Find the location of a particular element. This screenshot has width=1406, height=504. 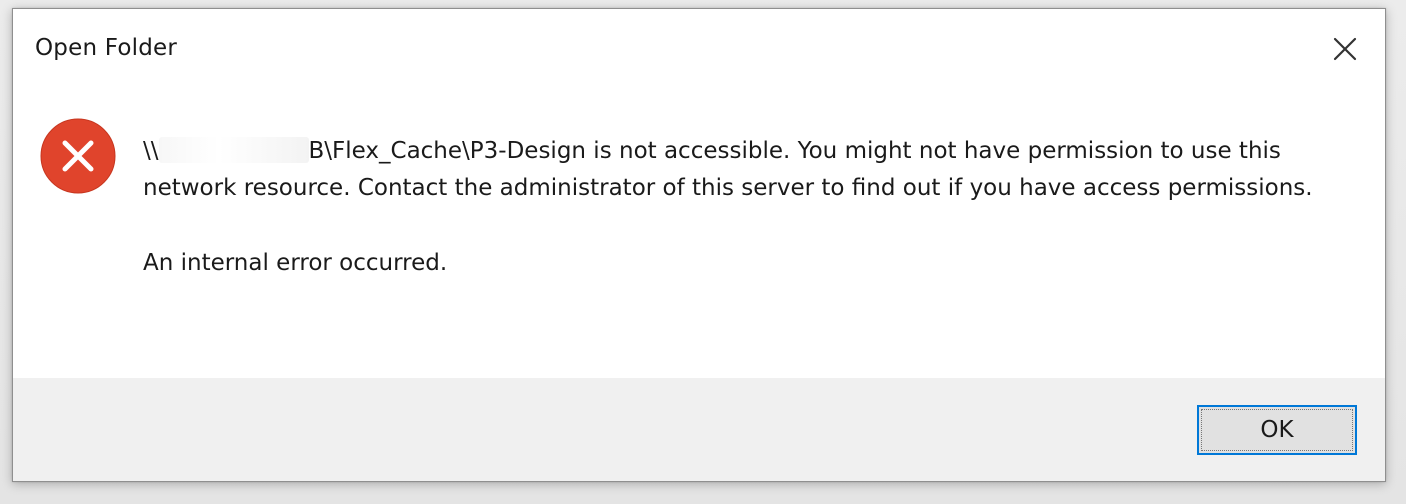

redacted-server-name is located at coordinates (233, 150).